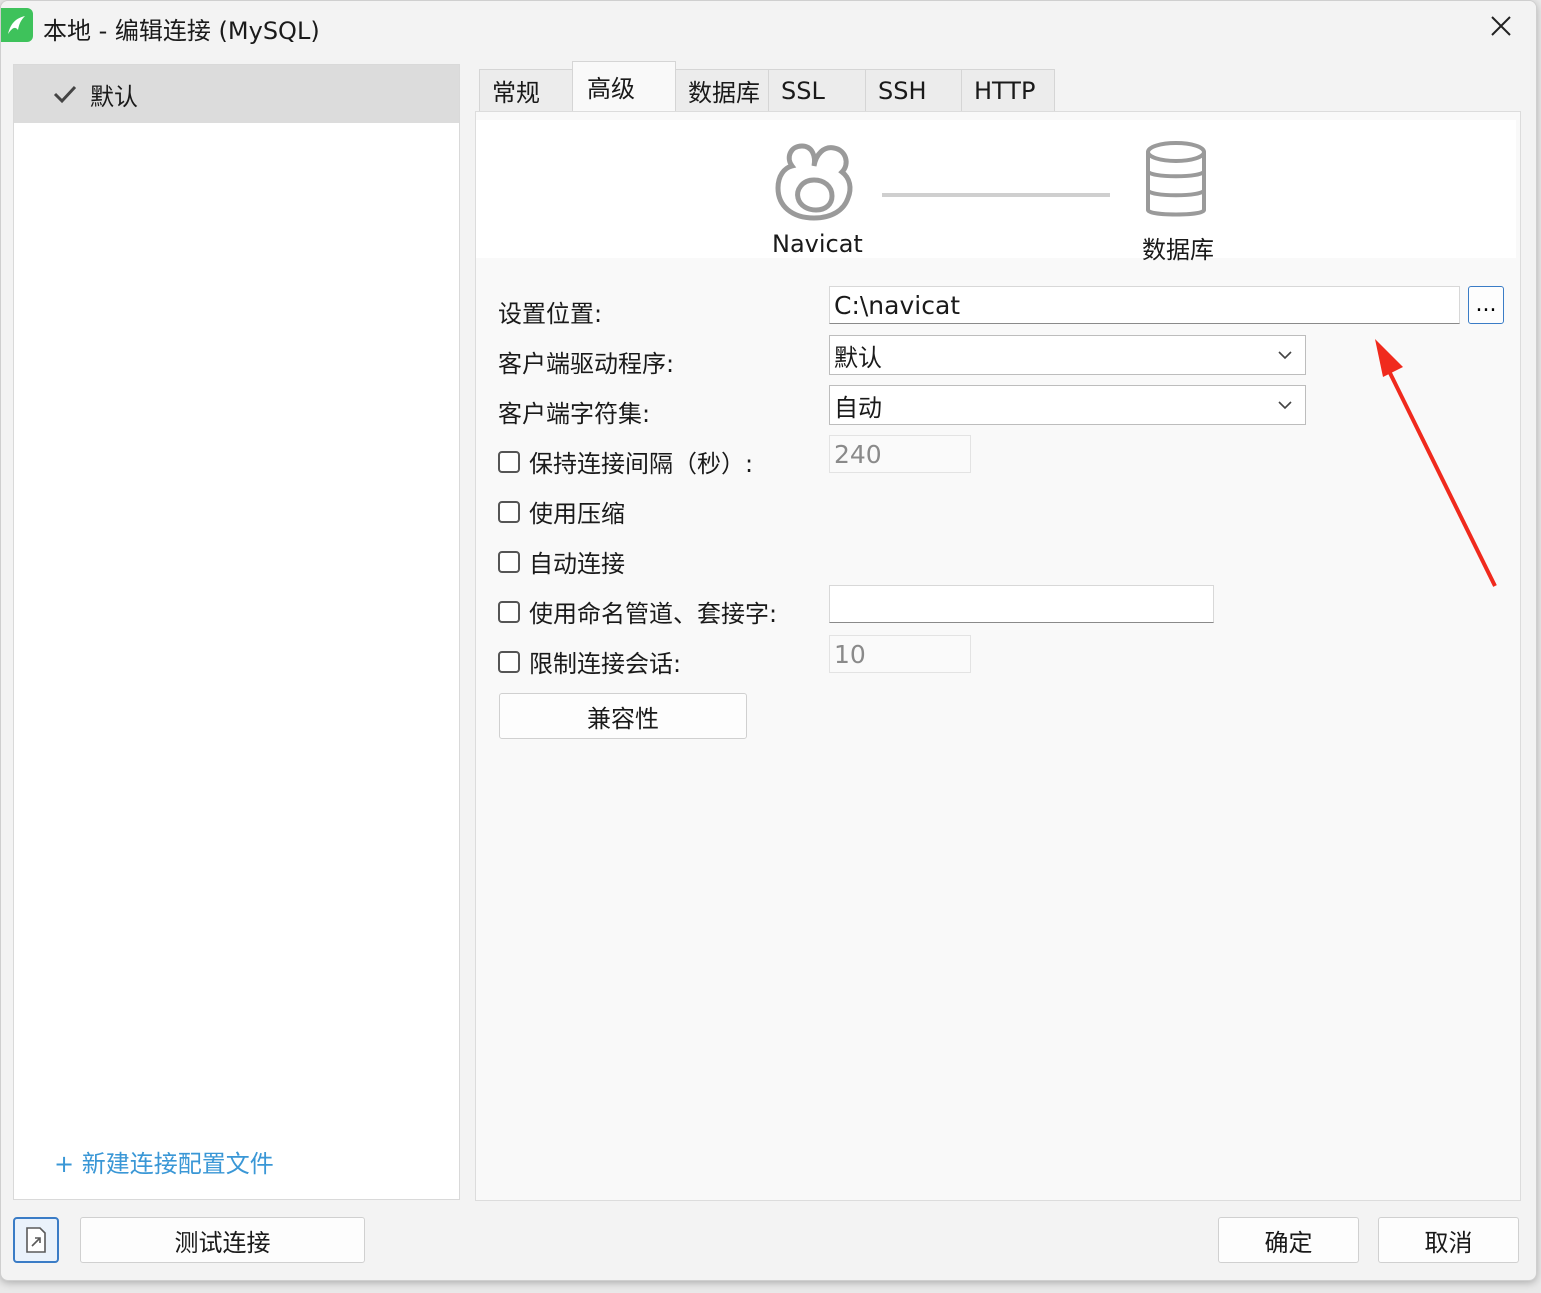 The height and width of the screenshot is (1293, 1541). I want to click on checkmark-icon, so click(65, 94).